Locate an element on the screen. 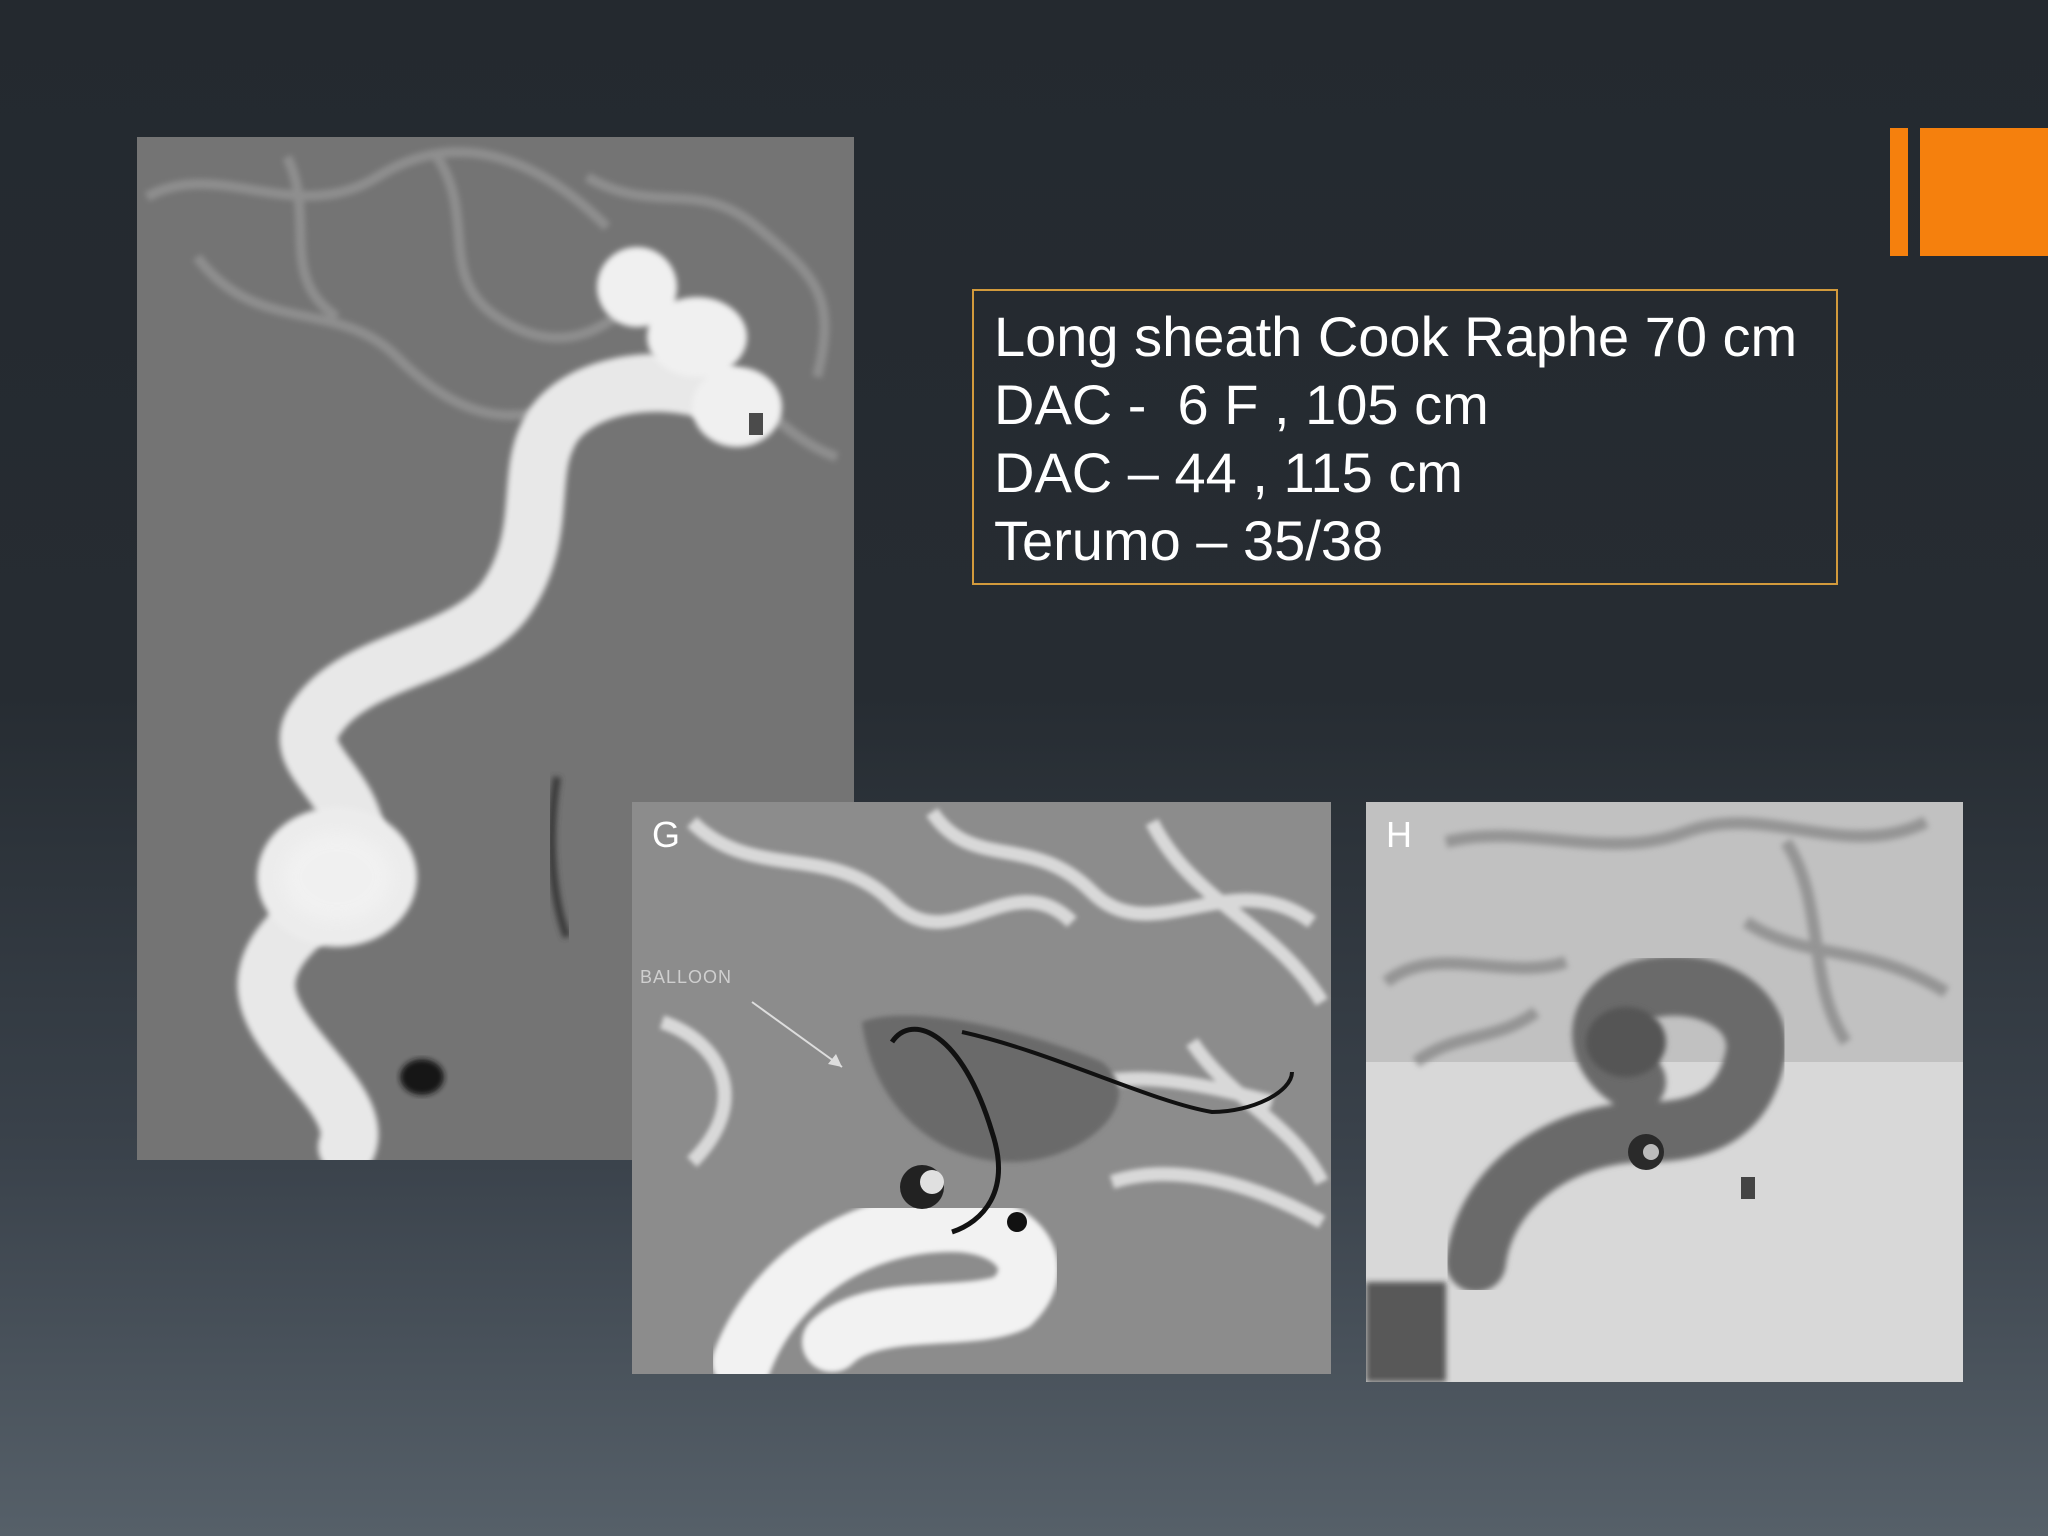  balloon-annotation: BALLOON is located at coordinates (686, 977).